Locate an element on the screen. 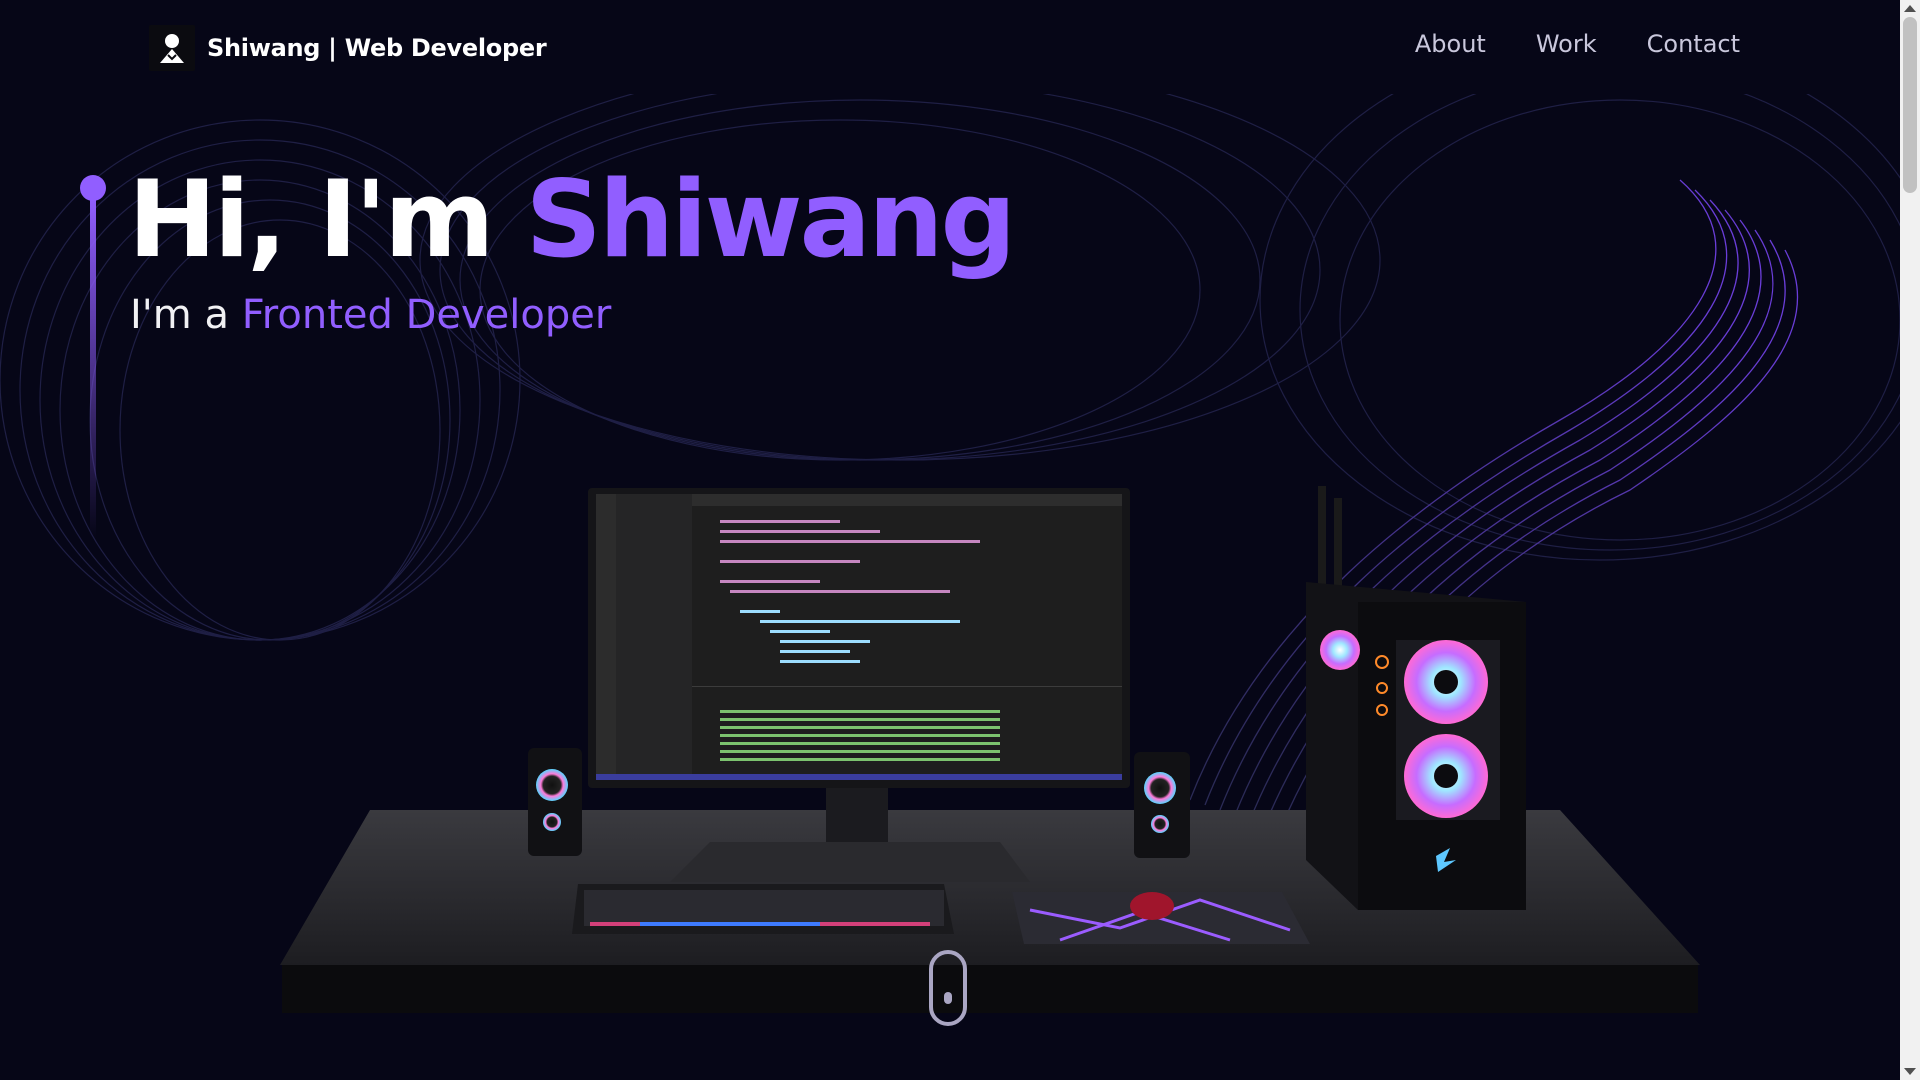 The image size is (1920, 1080). monitor-base is located at coordinates (850, 862).